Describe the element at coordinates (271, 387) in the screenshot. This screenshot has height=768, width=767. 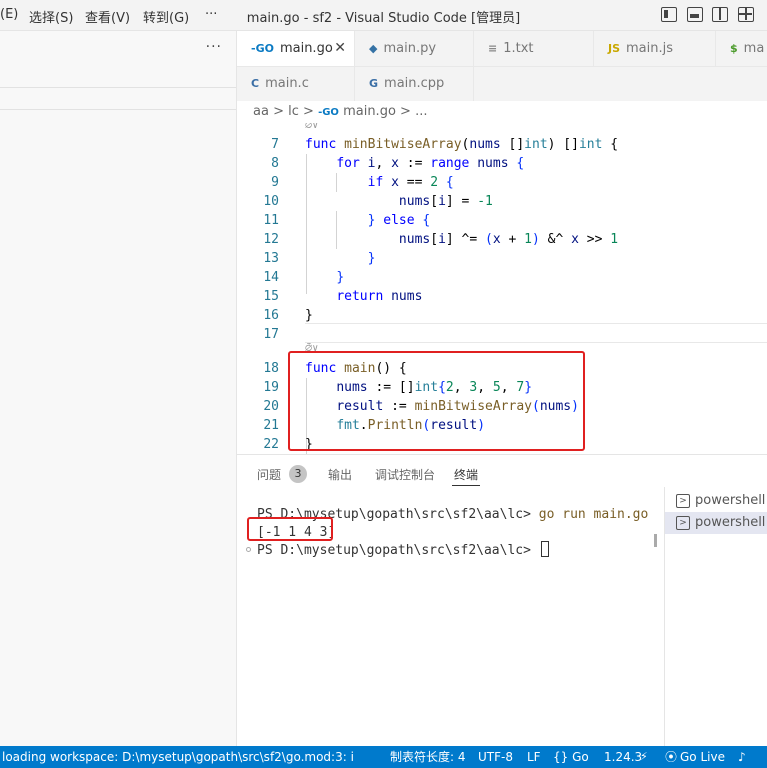
I see `line-number: 19` at that location.